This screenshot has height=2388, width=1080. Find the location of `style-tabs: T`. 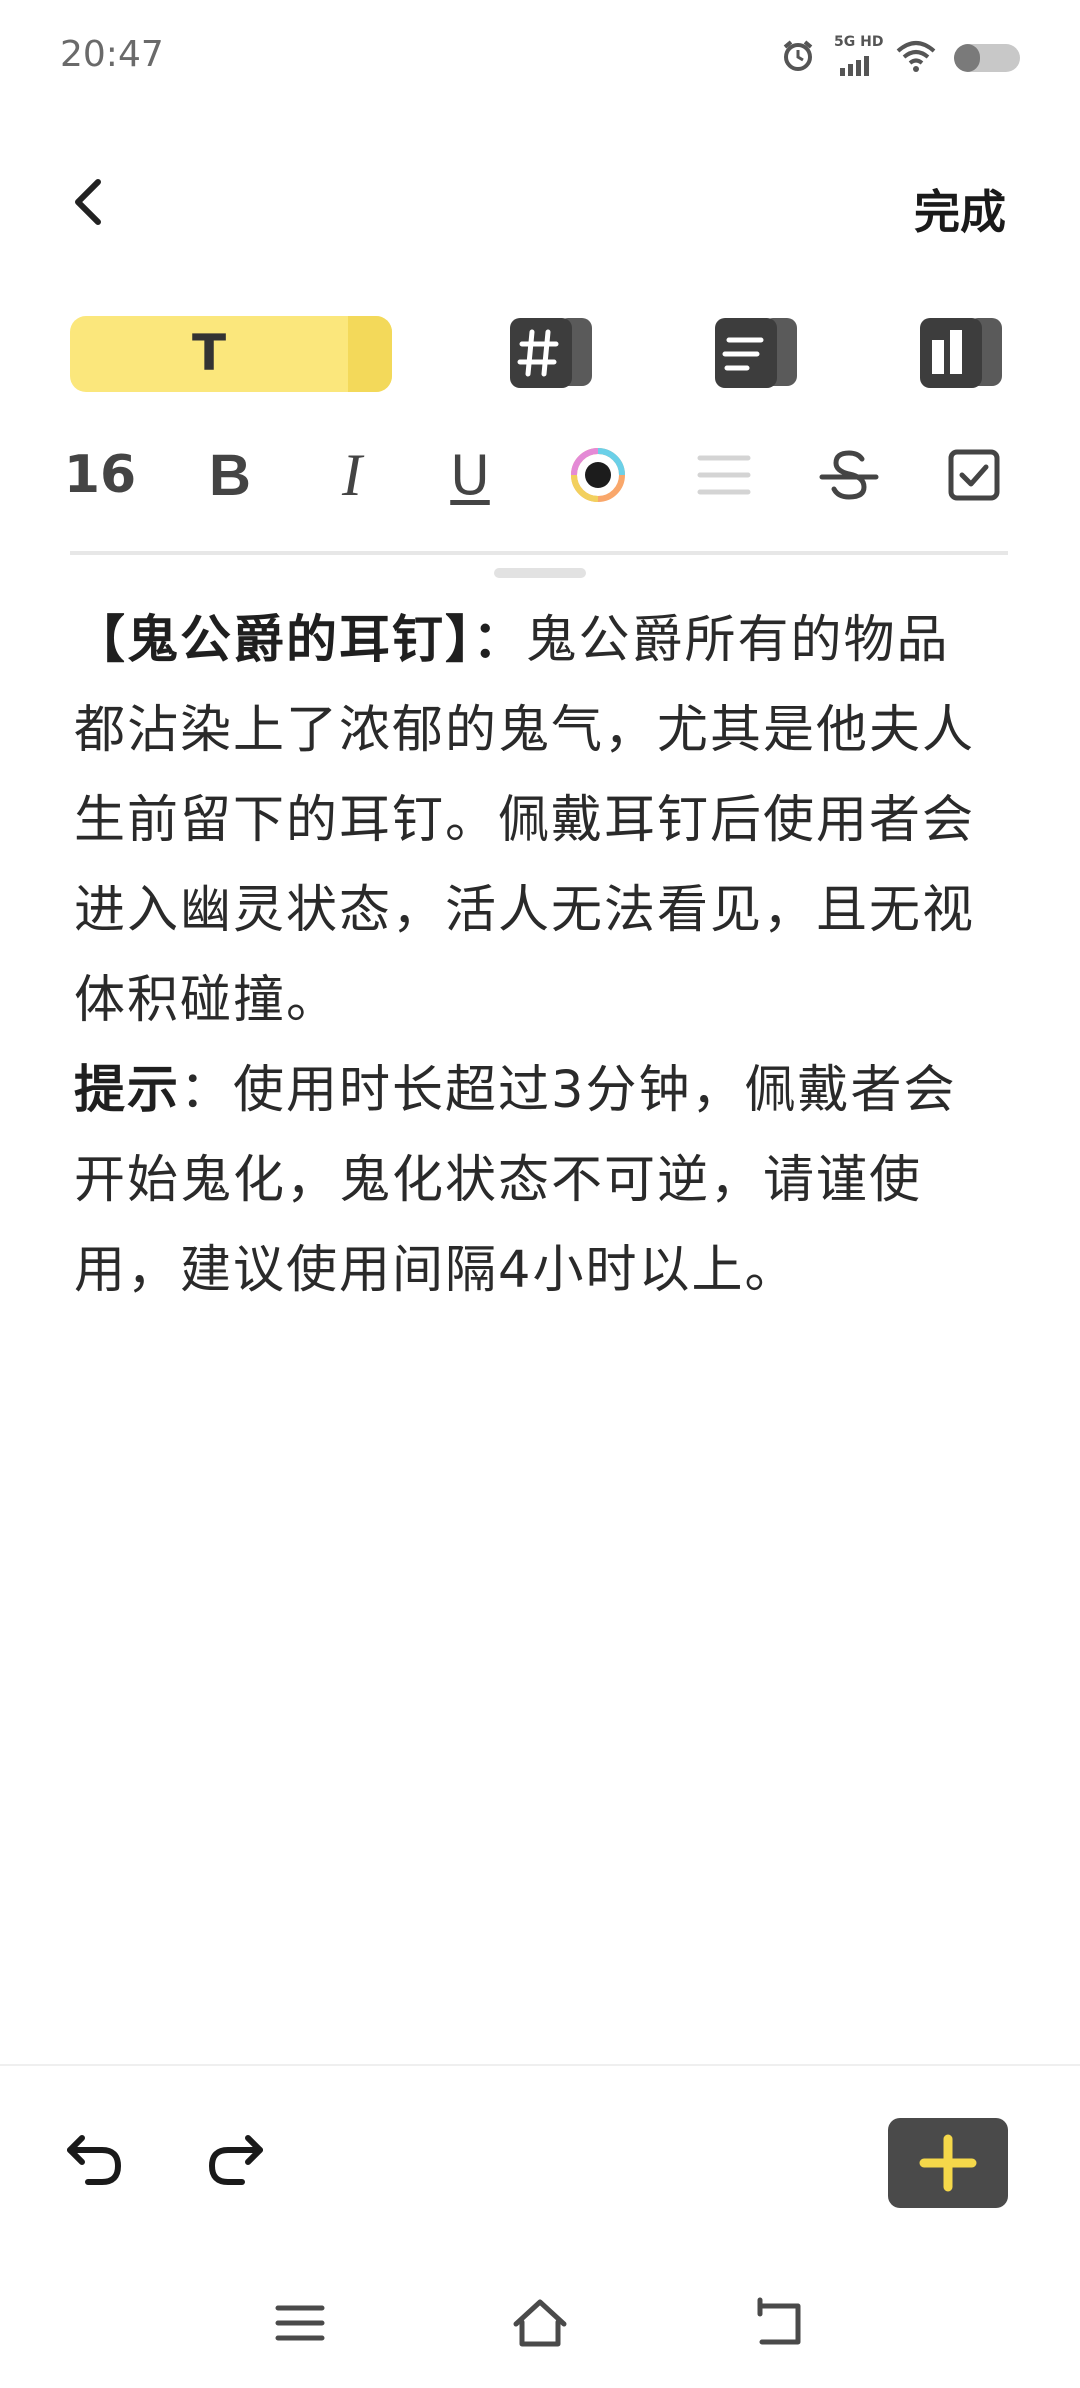

style-tabs: T is located at coordinates (537, 353).